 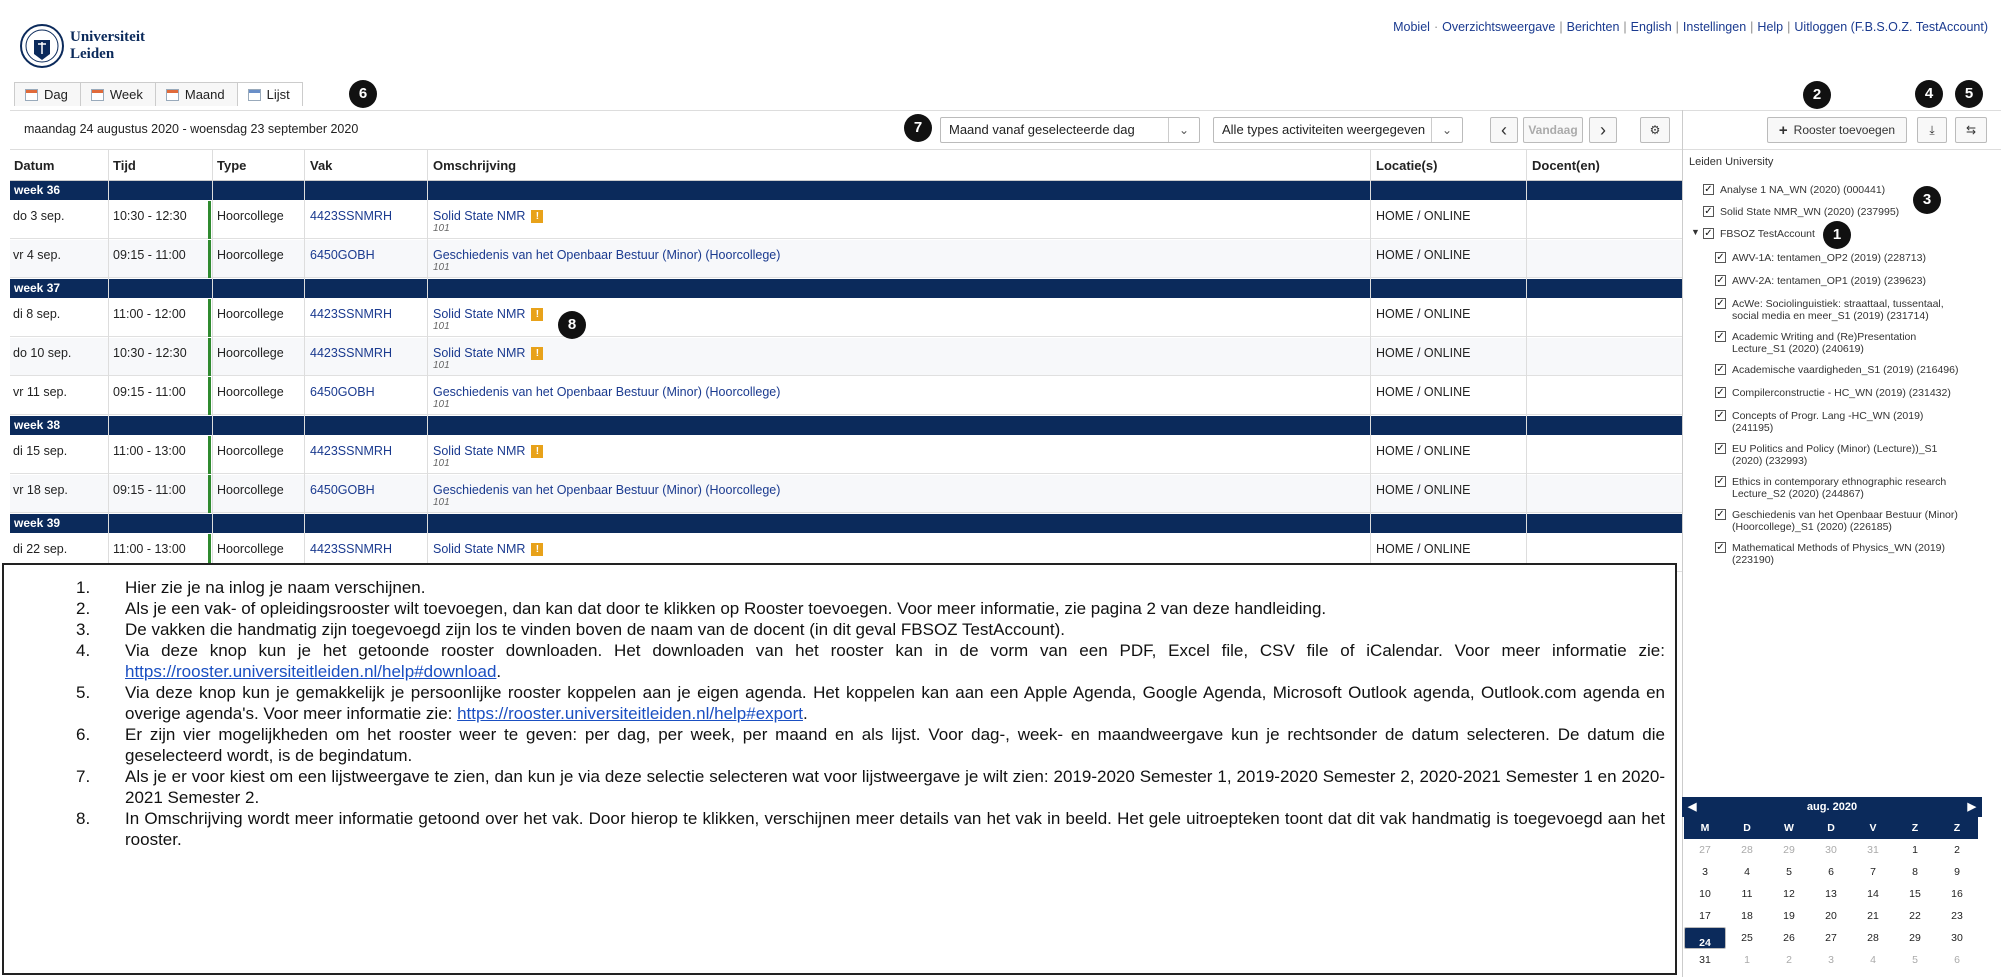 I want to click on link-mobiel: Mobiel, so click(x=1411, y=27).